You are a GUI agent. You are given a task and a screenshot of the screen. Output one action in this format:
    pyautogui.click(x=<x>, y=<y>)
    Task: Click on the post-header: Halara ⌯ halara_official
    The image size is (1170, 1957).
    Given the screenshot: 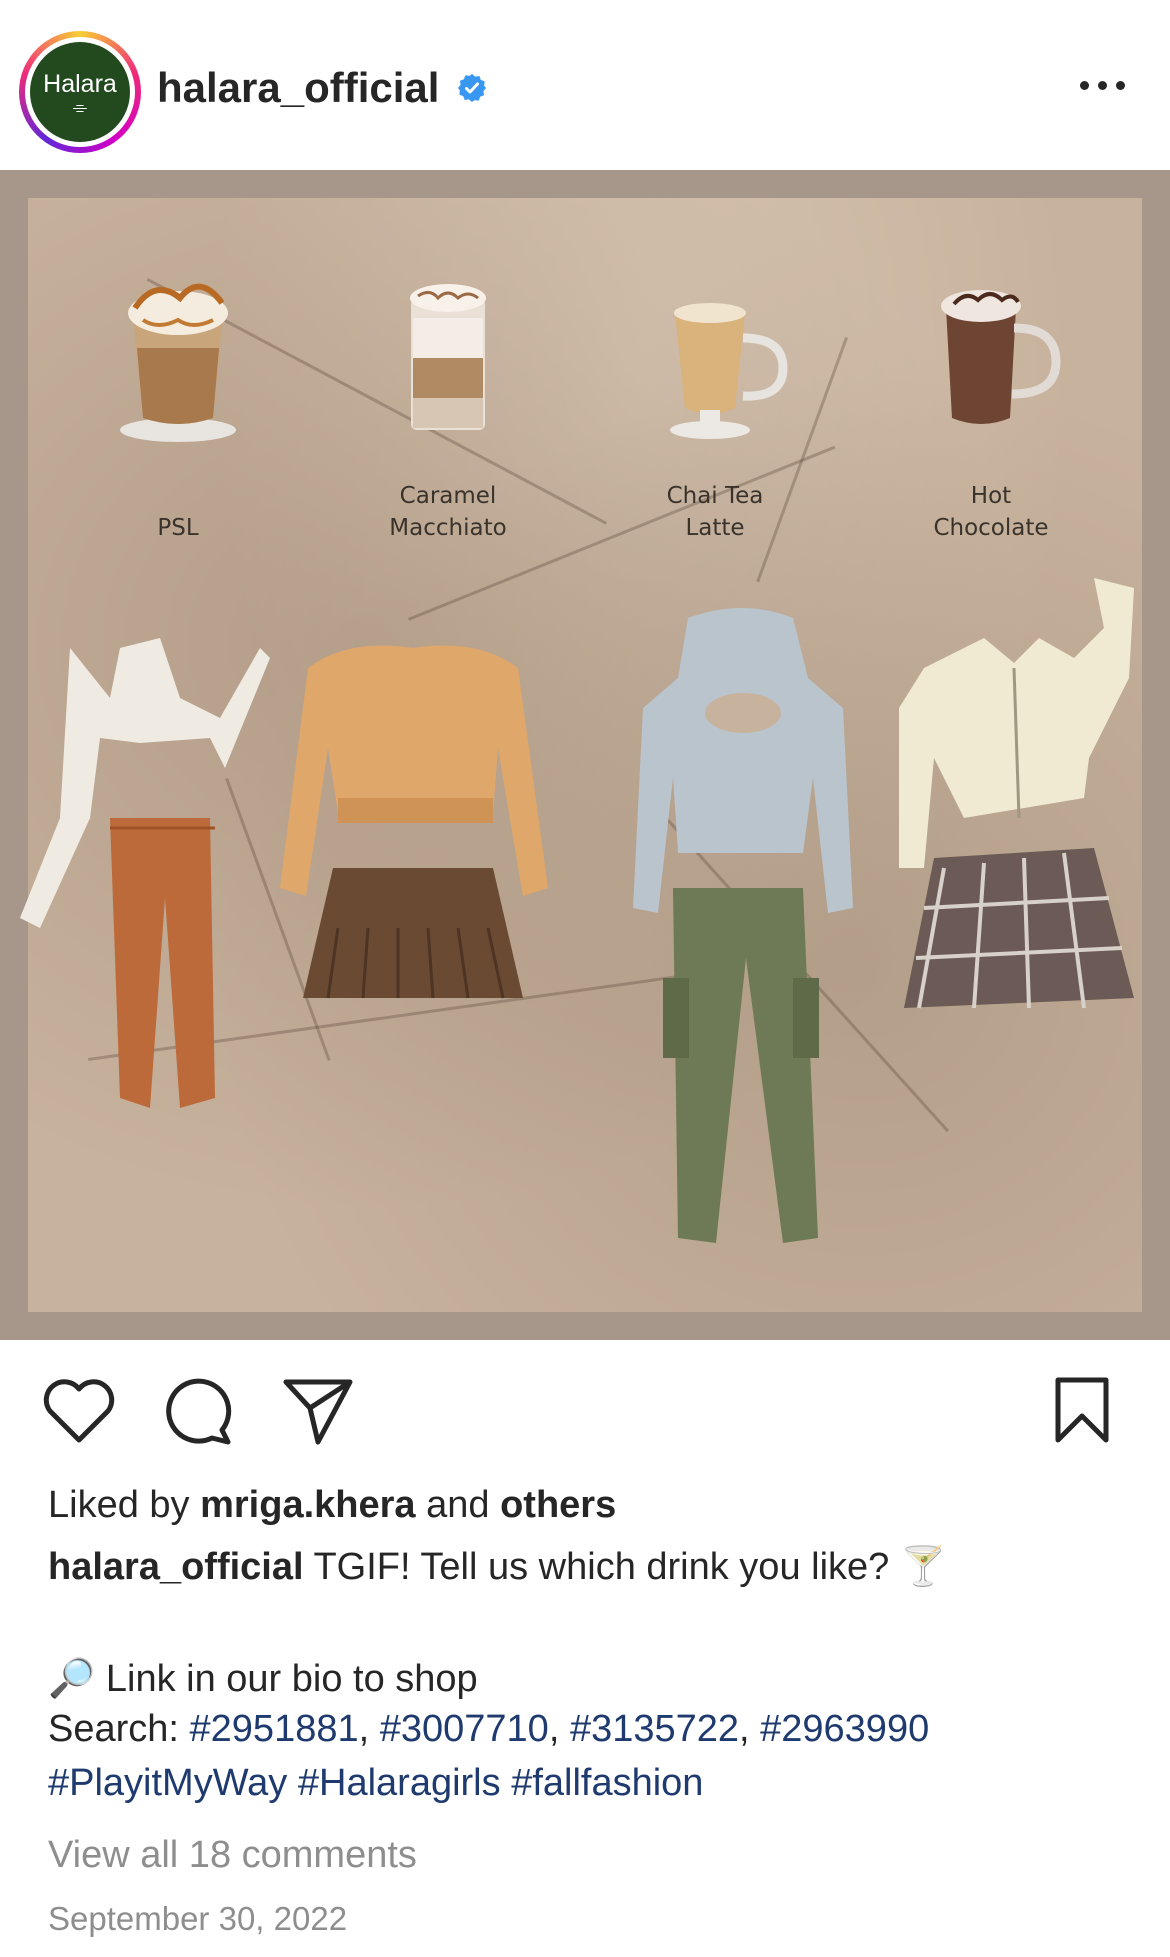 What is the action you would take?
    pyautogui.click(x=585, y=85)
    